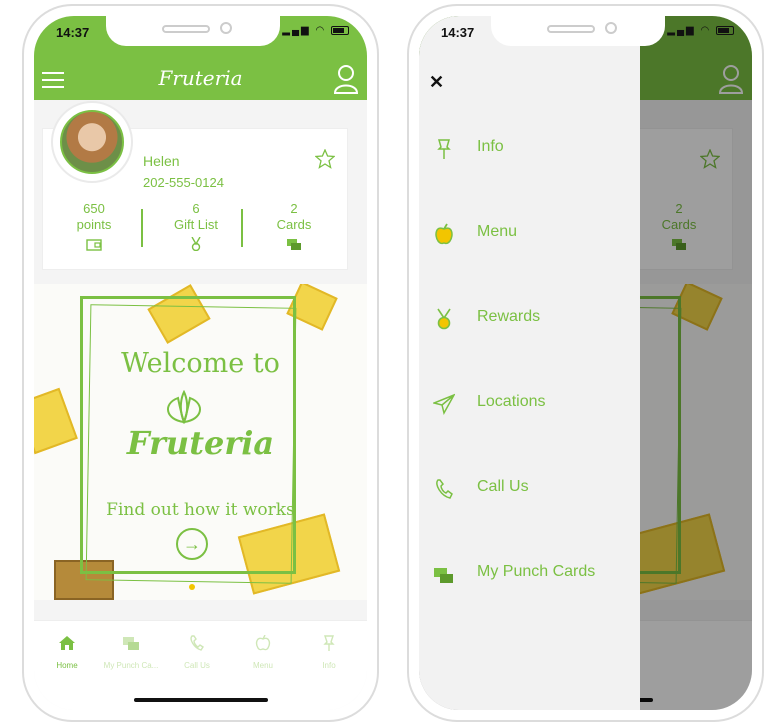  What do you see at coordinates (294, 244) in the screenshot?
I see `cards-icon` at bounding box center [294, 244].